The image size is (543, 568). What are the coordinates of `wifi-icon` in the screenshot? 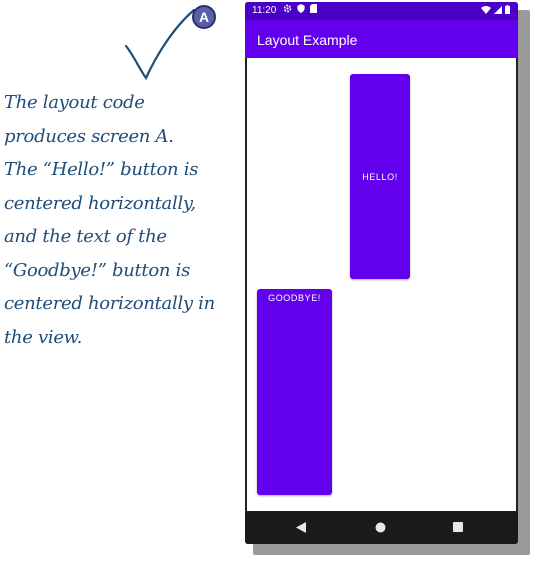 It's located at (486, 9).